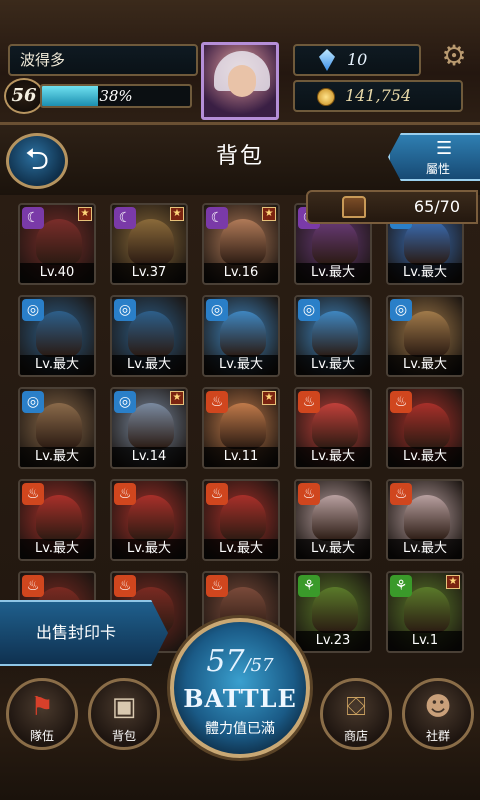 The image size is (480, 800). Describe the element at coordinates (240, 688) in the screenshot. I see `battle-button: 57/57 BATTLE 體力值已滿` at that location.